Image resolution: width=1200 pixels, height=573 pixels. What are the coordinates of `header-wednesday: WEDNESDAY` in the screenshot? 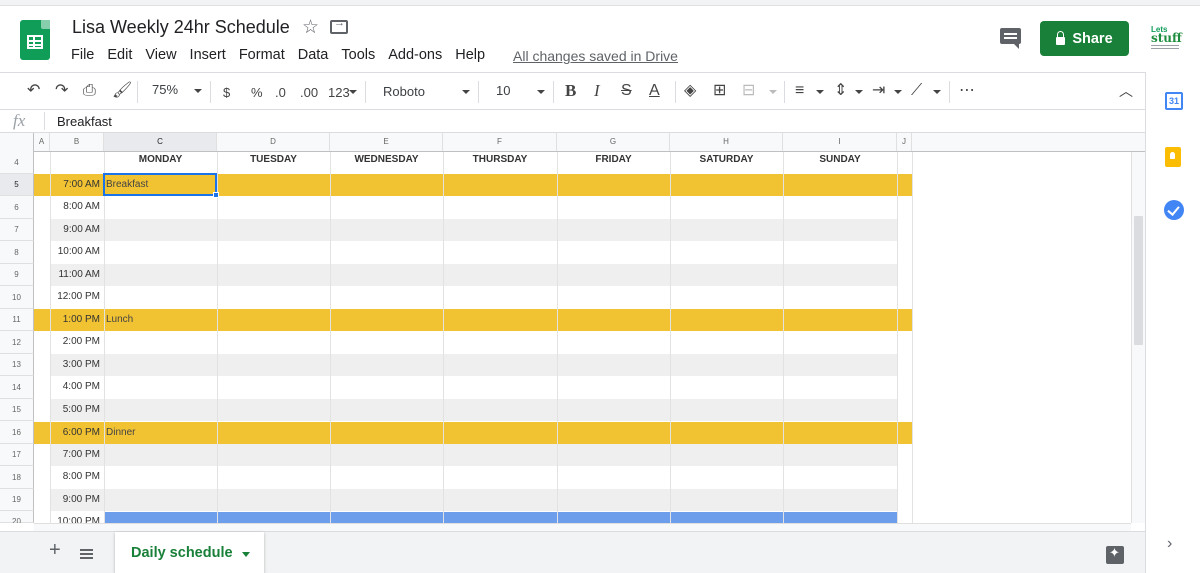 It's located at (386, 163).